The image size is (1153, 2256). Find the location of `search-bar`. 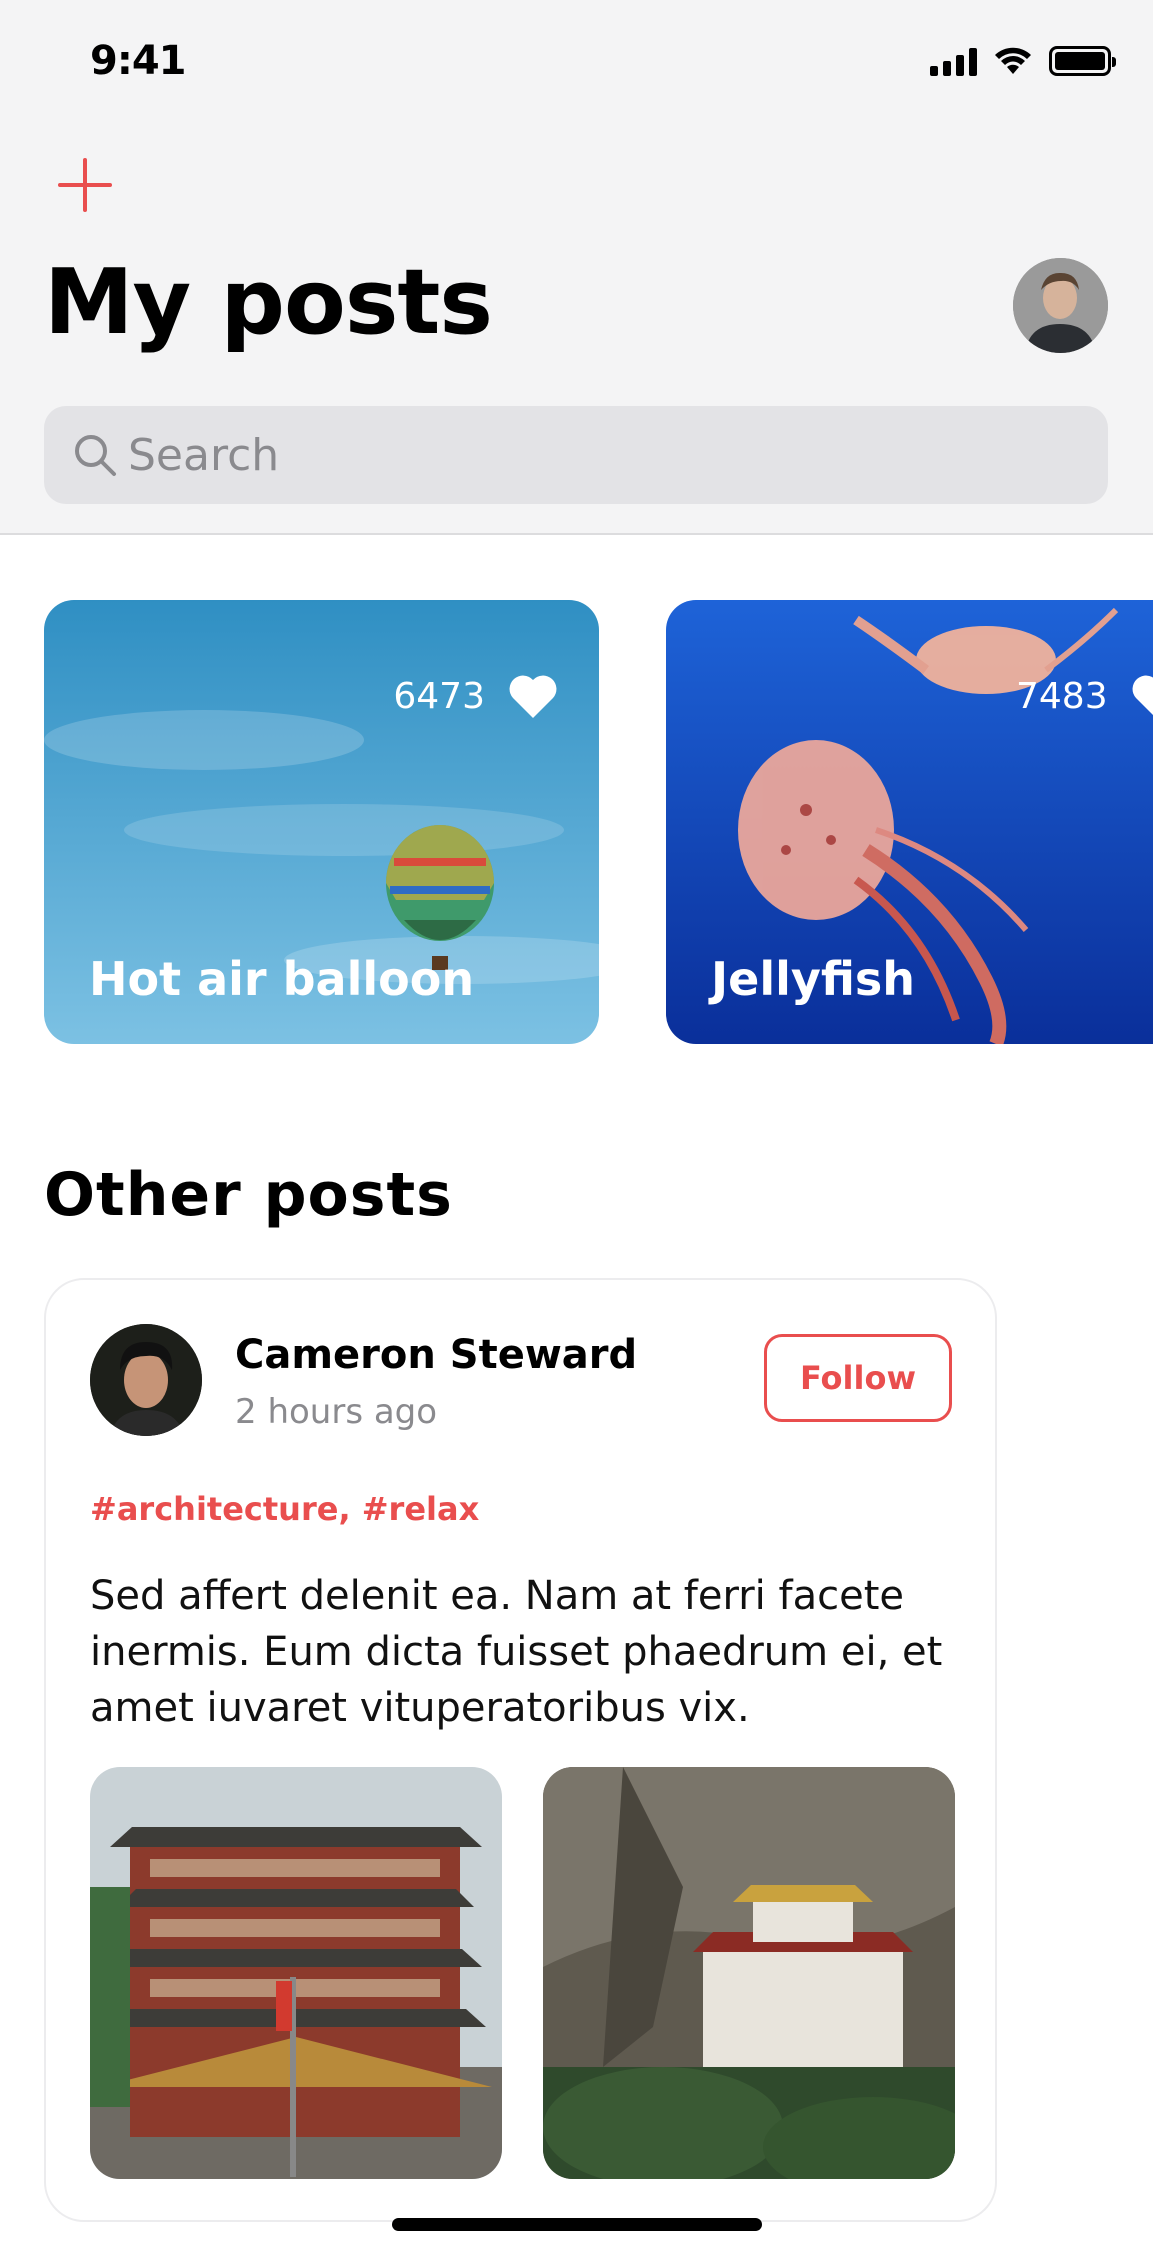

search-bar is located at coordinates (576, 455).